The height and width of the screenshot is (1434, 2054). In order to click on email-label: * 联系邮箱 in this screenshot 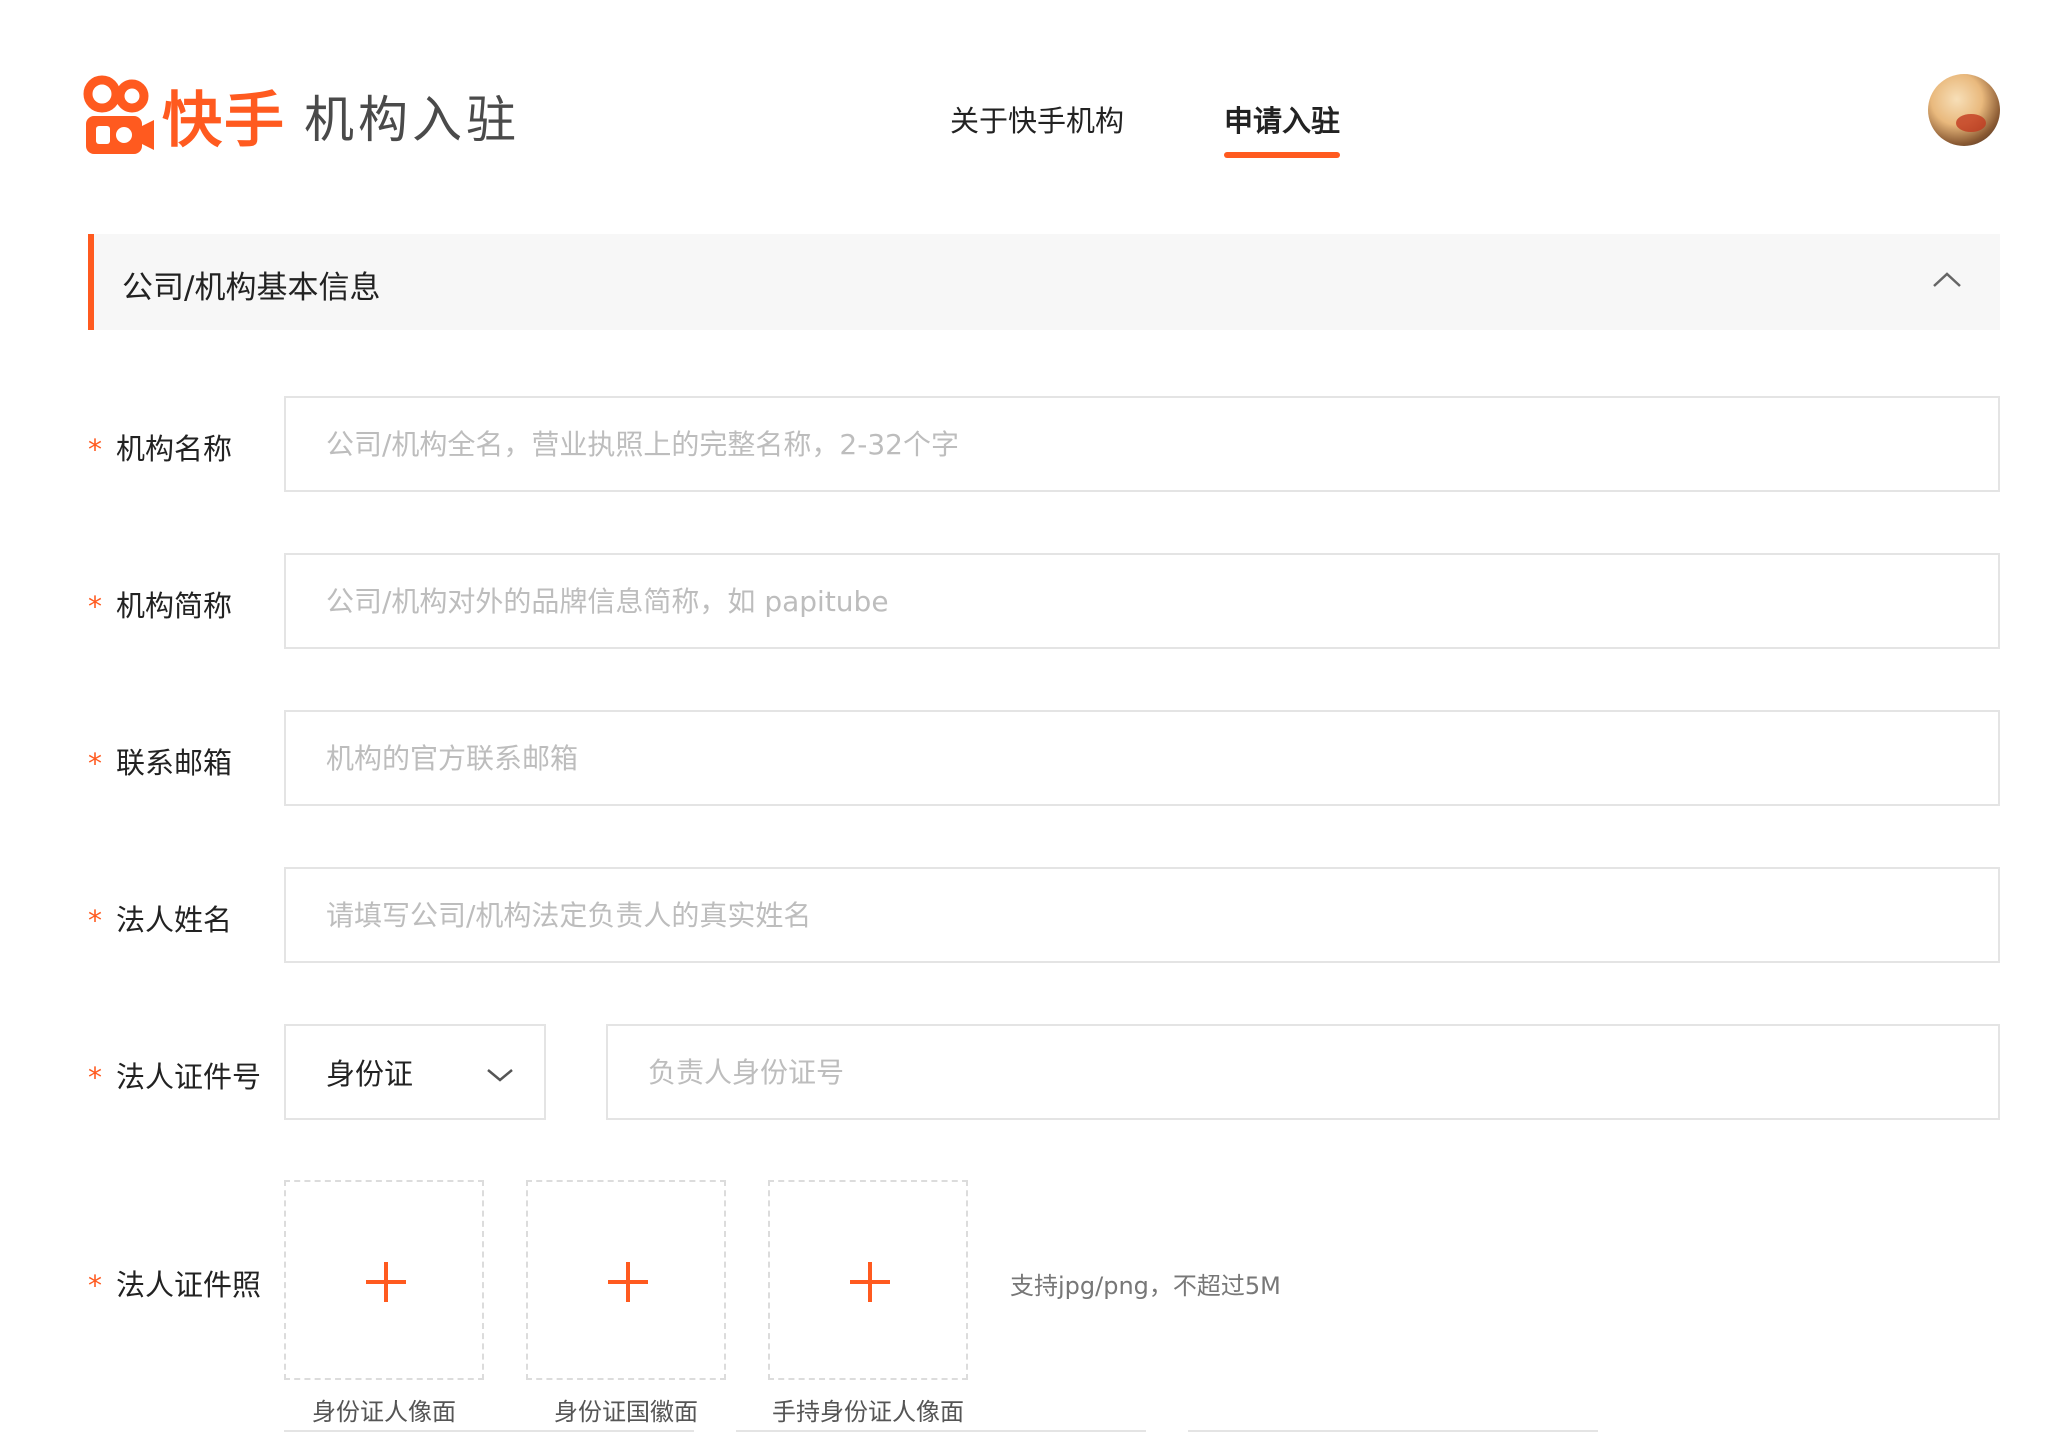, I will do `click(160, 761)`.